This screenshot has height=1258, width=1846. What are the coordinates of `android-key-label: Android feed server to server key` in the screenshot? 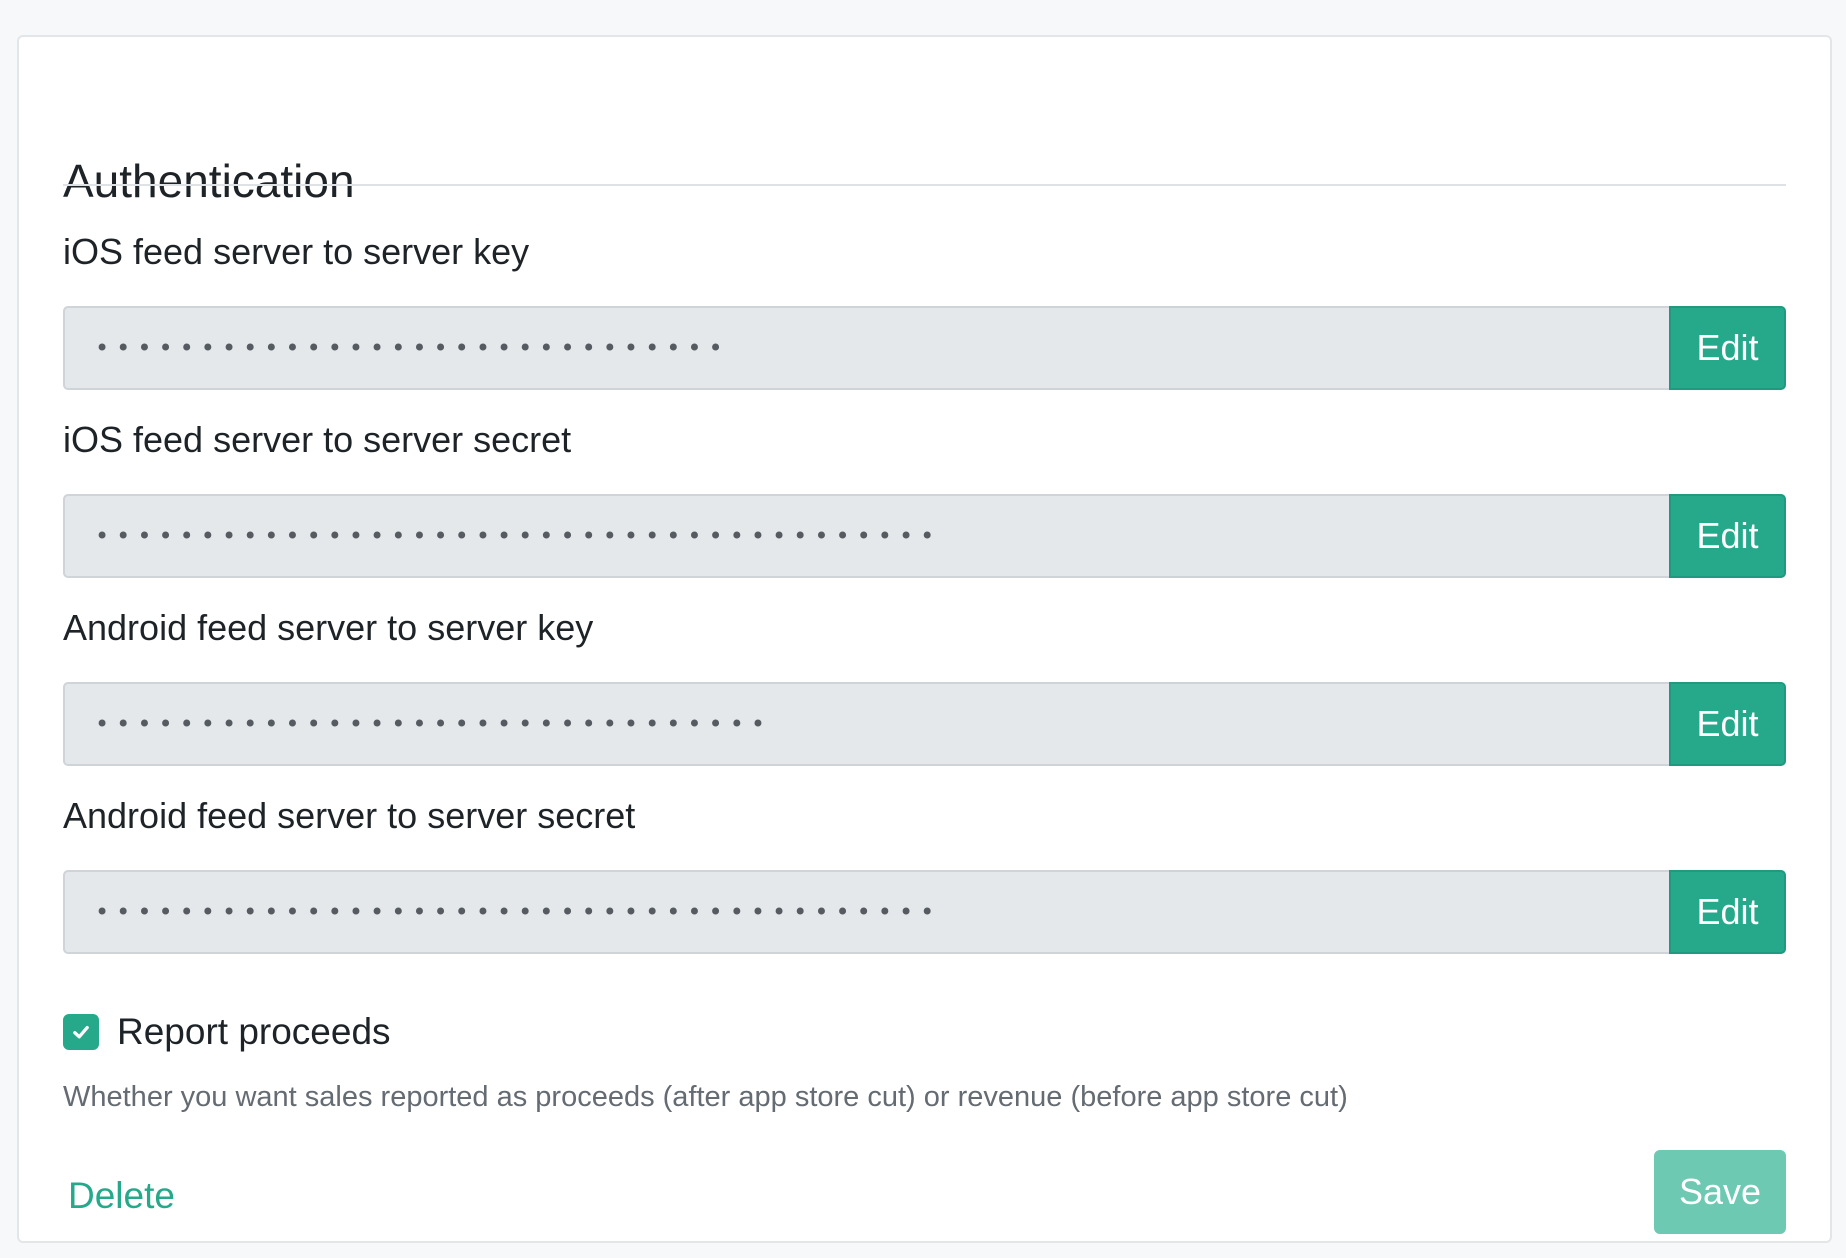 It's located at (328, 627).